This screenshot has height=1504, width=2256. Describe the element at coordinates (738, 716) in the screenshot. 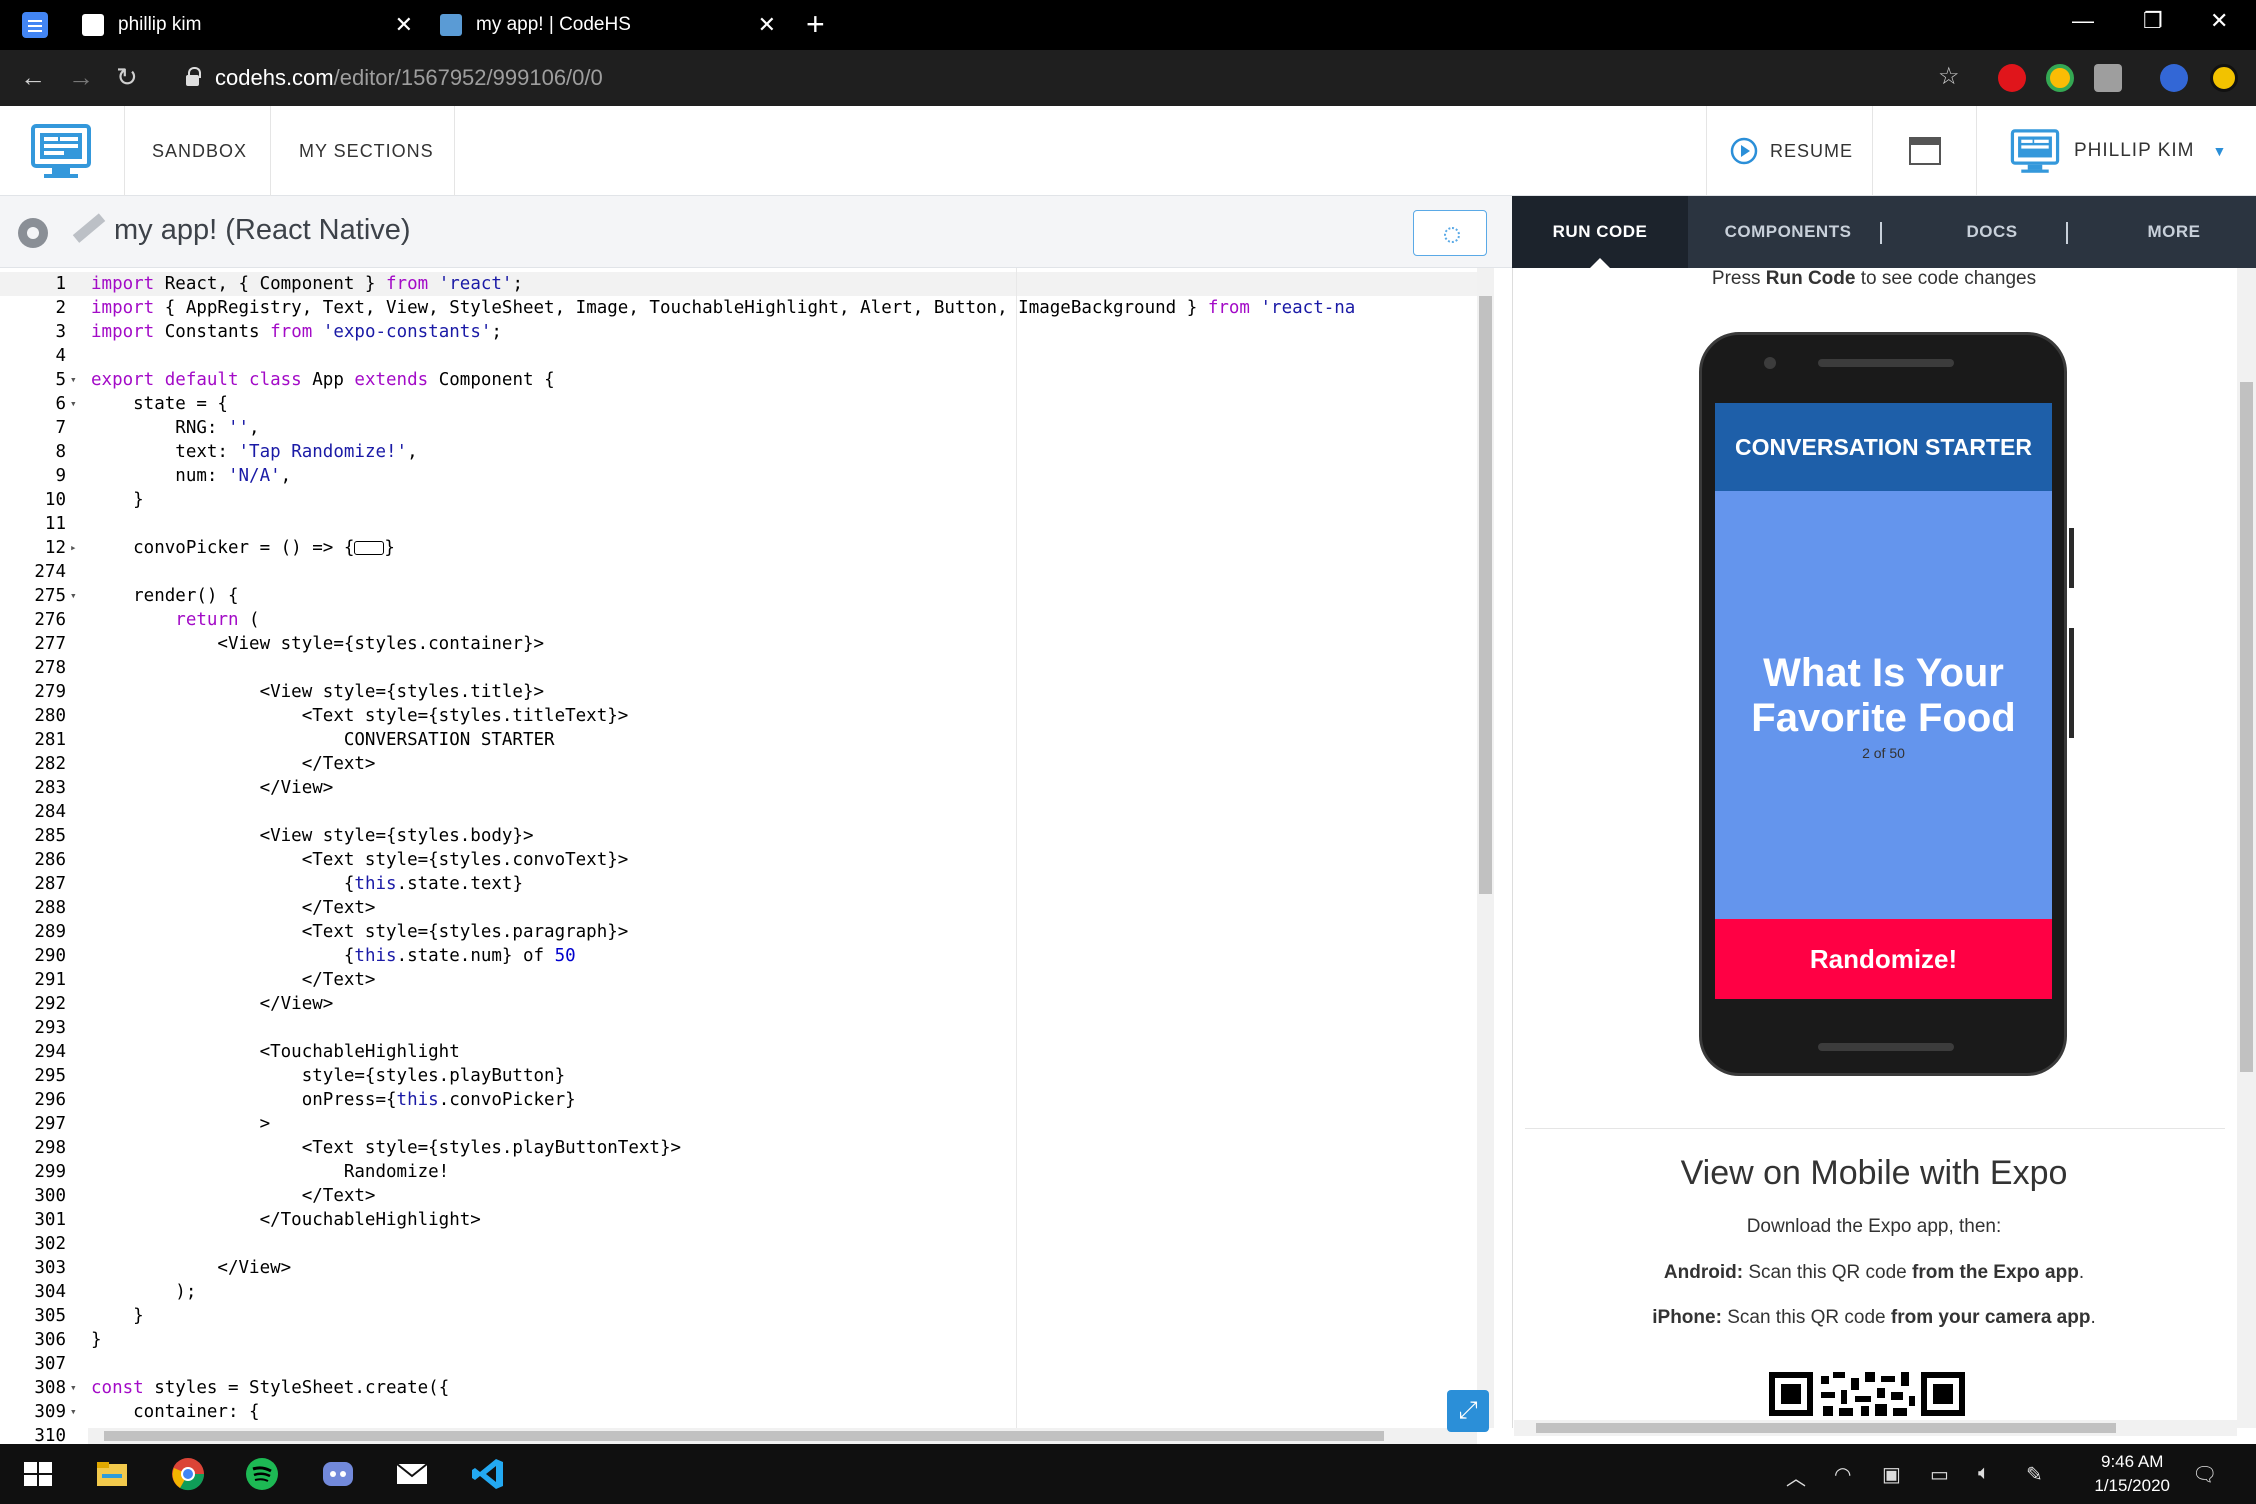

I see `code-line: 280 <Text style={styles.titleText}>` at that location.